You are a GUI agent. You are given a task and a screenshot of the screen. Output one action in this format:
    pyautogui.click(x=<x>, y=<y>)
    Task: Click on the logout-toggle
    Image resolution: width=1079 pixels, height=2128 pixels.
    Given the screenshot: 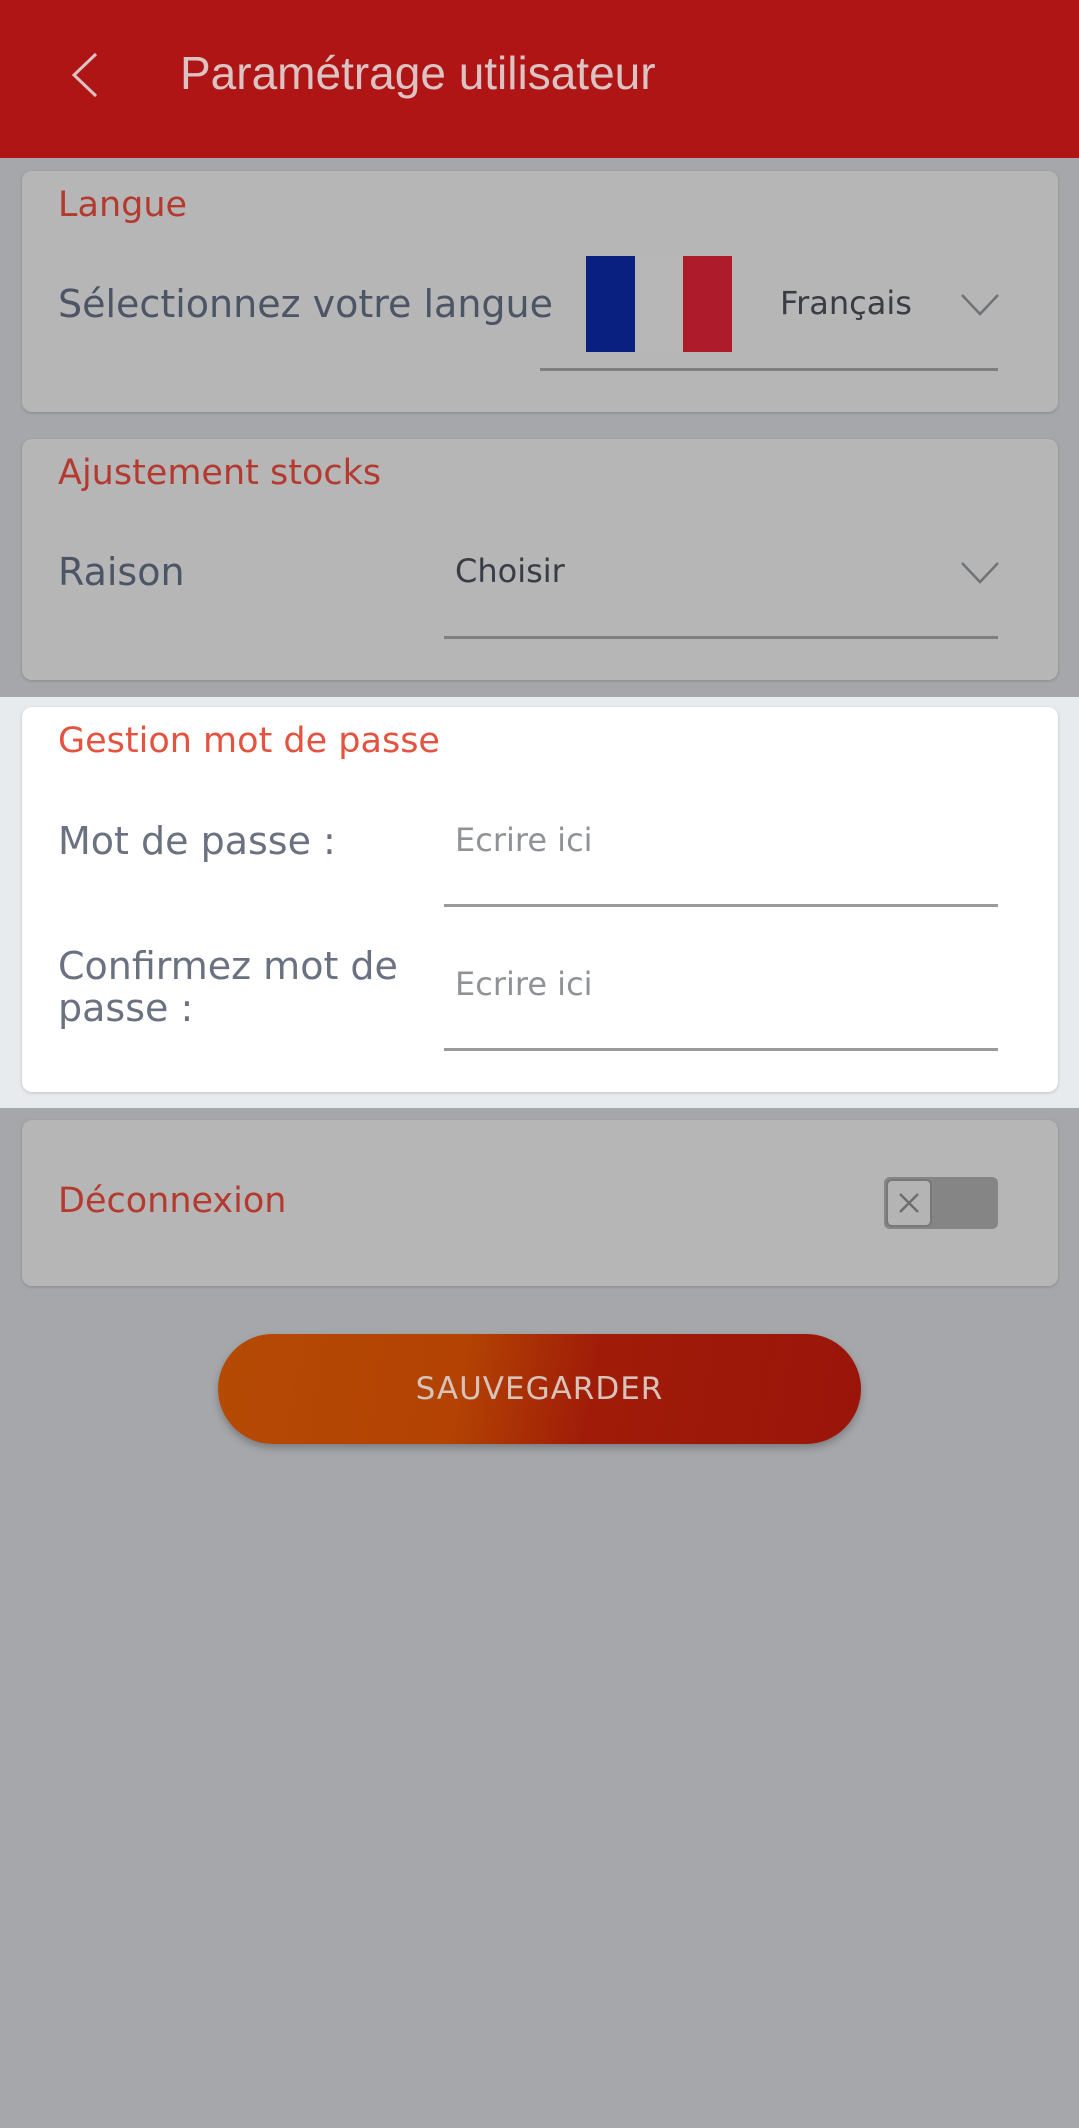 What is the action you would take?
    pyautogui.click(x=941, y=1203)
    